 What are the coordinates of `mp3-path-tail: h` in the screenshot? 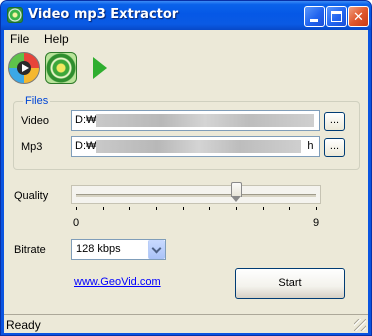 It's located at (310, 146).